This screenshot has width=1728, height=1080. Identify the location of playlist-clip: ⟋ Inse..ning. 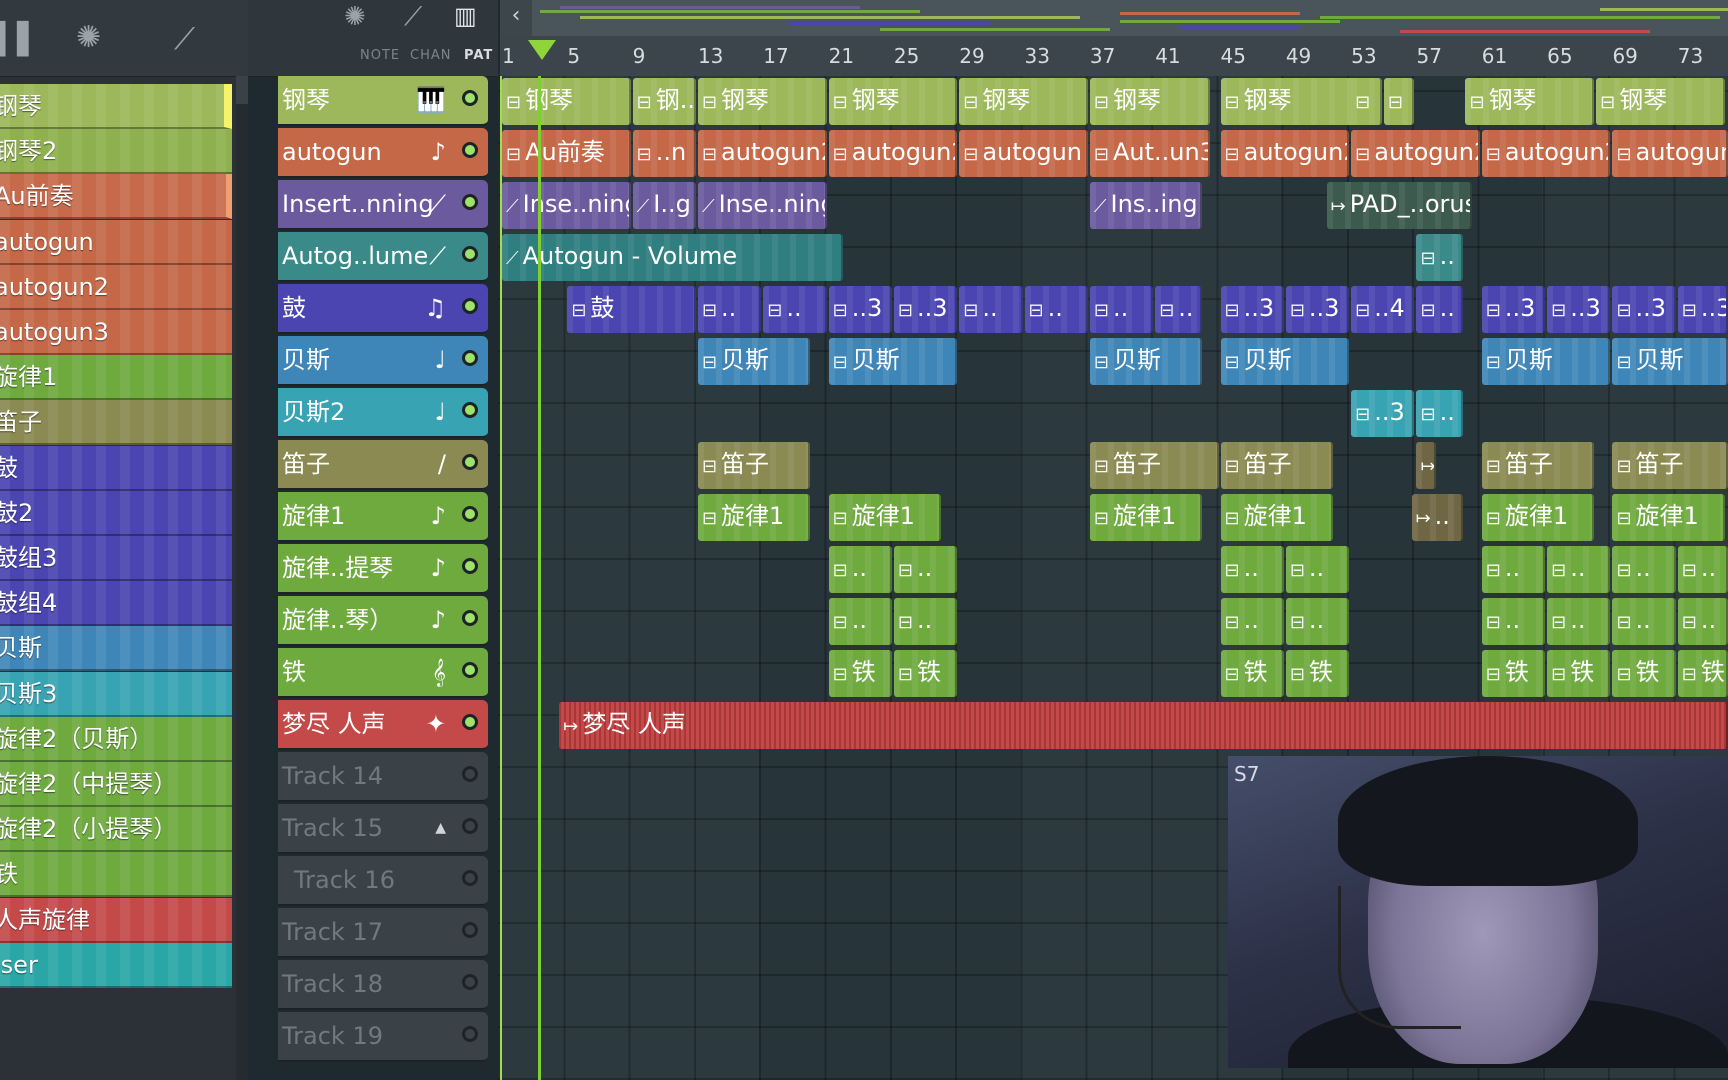
(566, 205).